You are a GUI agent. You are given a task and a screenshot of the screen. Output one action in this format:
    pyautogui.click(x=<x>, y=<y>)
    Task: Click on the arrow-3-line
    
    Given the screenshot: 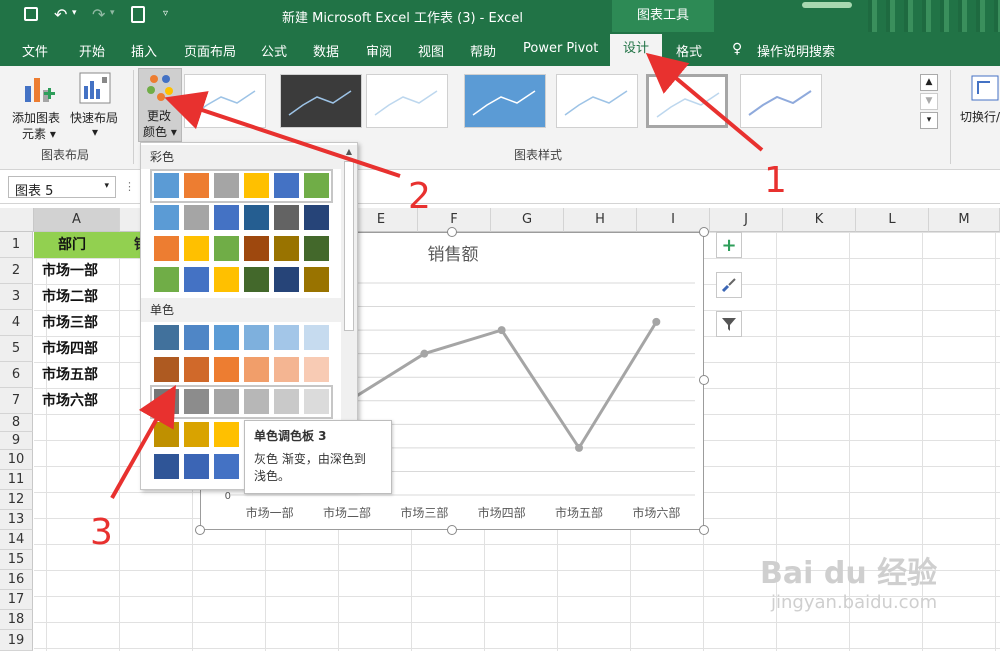 What is the action you would take?
    pyautogui.click(x=143, y=442)
    